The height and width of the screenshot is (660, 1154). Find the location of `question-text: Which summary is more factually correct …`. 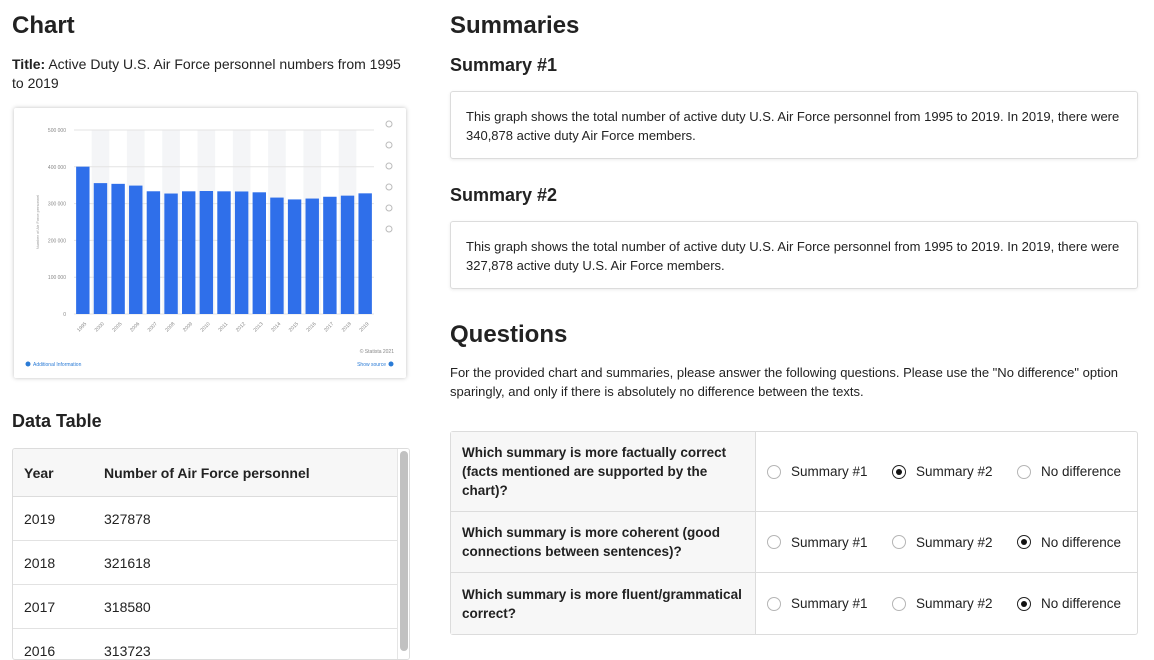

question-text: Which summary is more factually correct … is located at coordinates (603, 471).